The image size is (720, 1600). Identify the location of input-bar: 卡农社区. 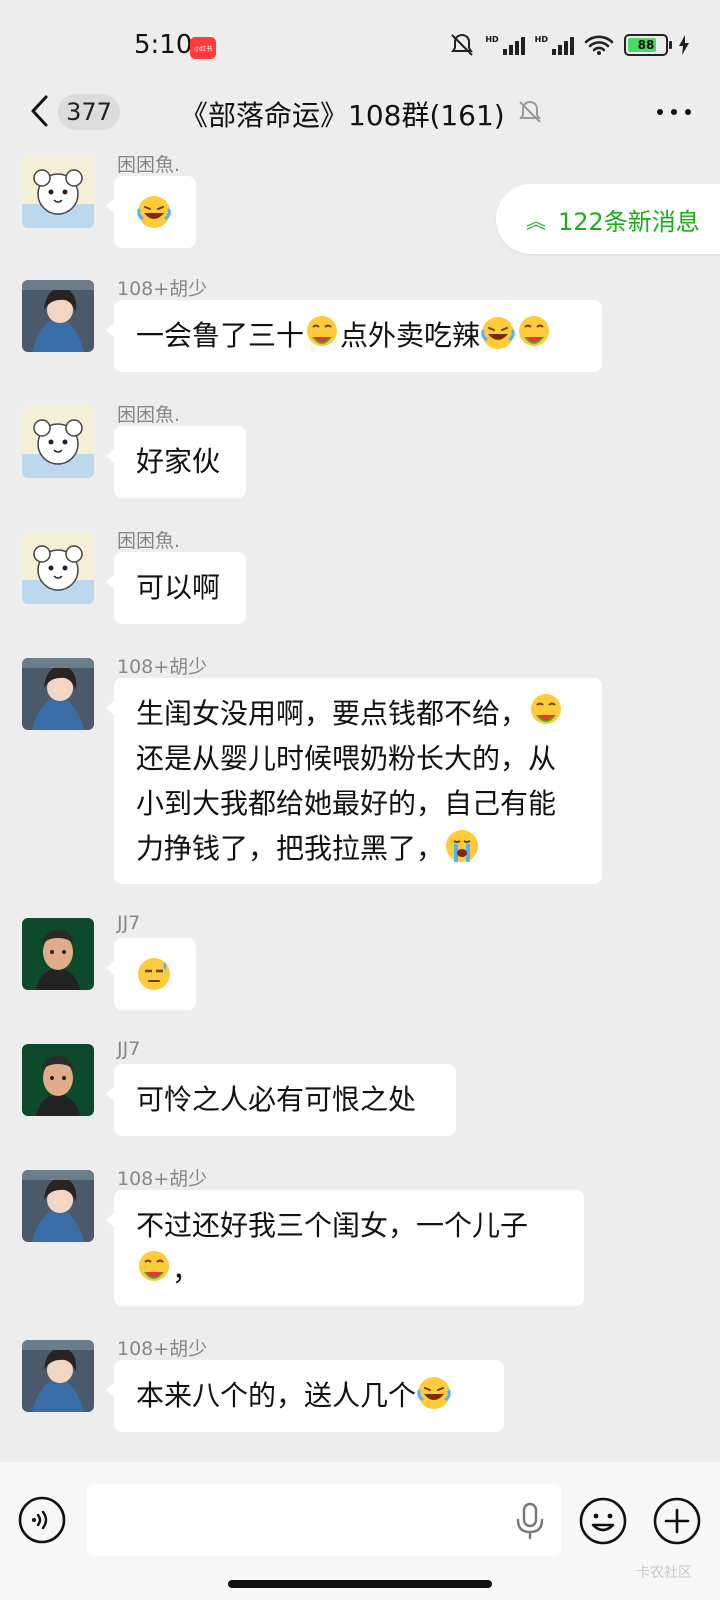
(360, 1531).